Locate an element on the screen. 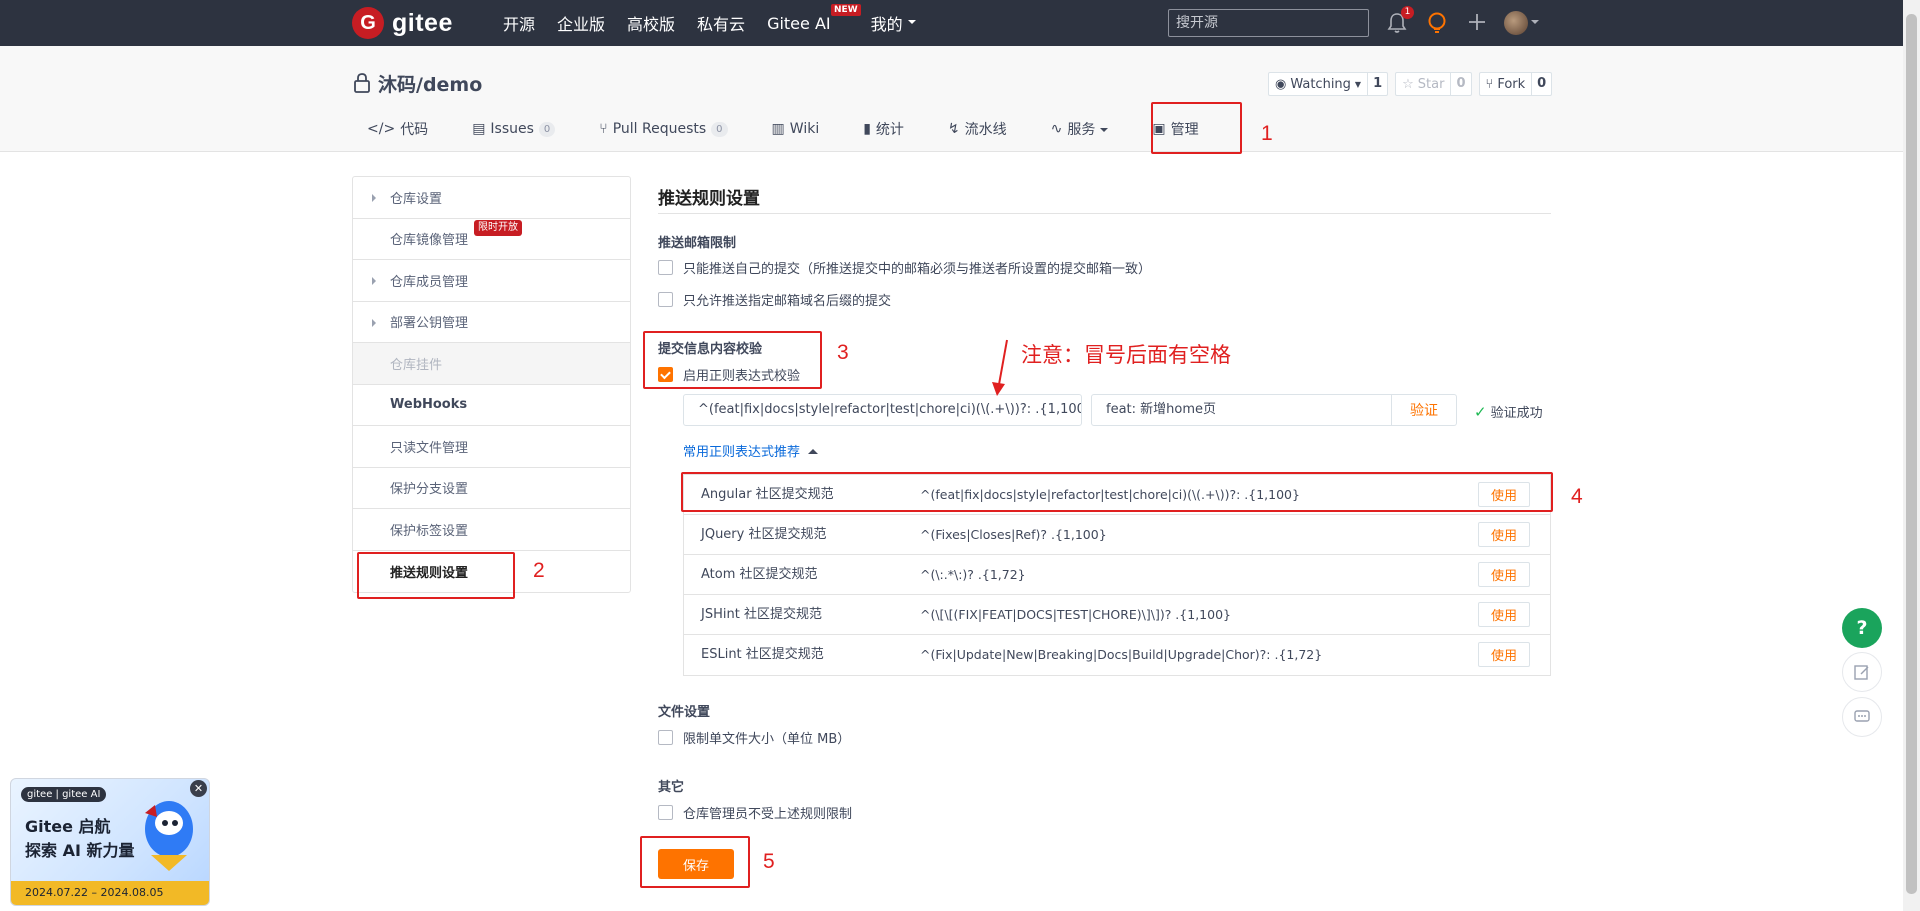 The image size is (1920, 911). tab-count: 0 is located at coordinates (719, 129).